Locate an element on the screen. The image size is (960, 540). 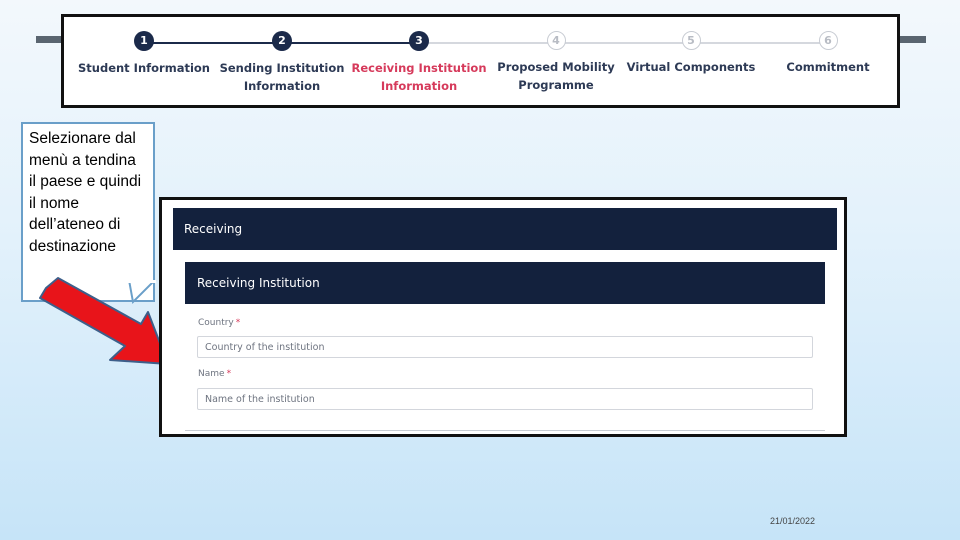
step-receiving-institution: 3 Receiving Institution Information is located at coordinates (419, 63).